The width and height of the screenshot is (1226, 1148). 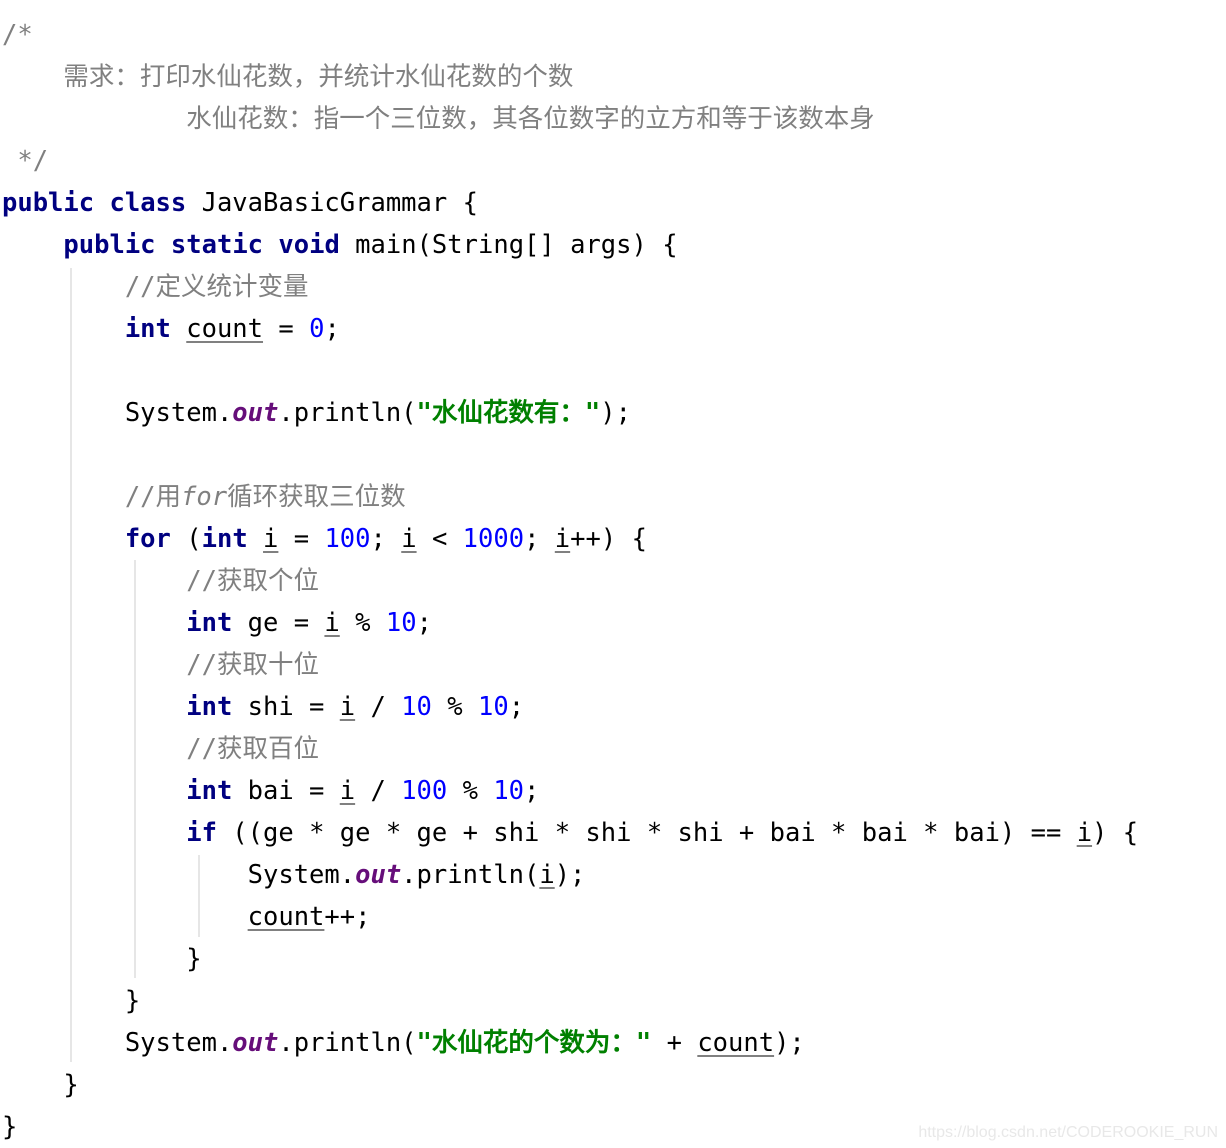 What do you see at coordinates (570, 497) in the screenshot?
I see `code-line: //用for循环获取三位数` at bounding box center [570, 497].